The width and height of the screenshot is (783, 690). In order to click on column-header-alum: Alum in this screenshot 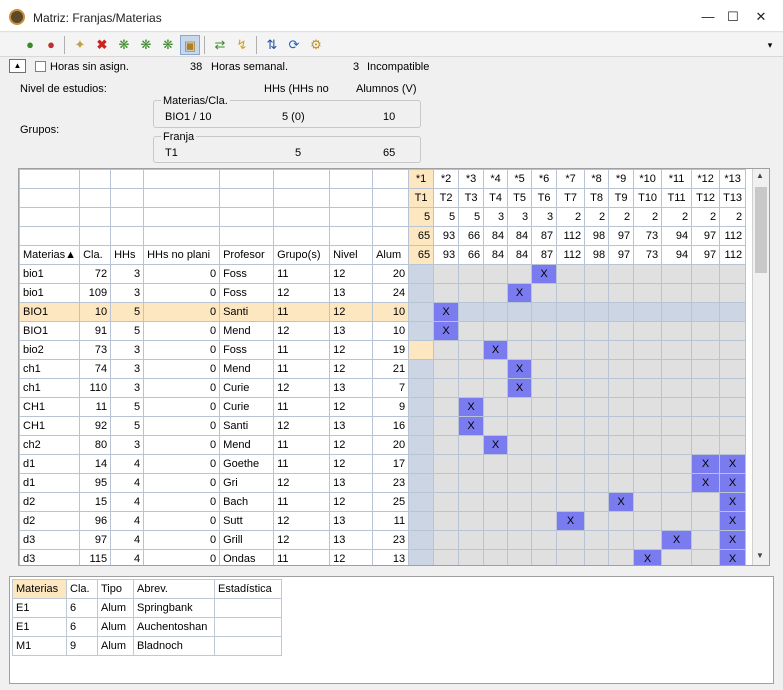, I will do `click(391, 255)`.